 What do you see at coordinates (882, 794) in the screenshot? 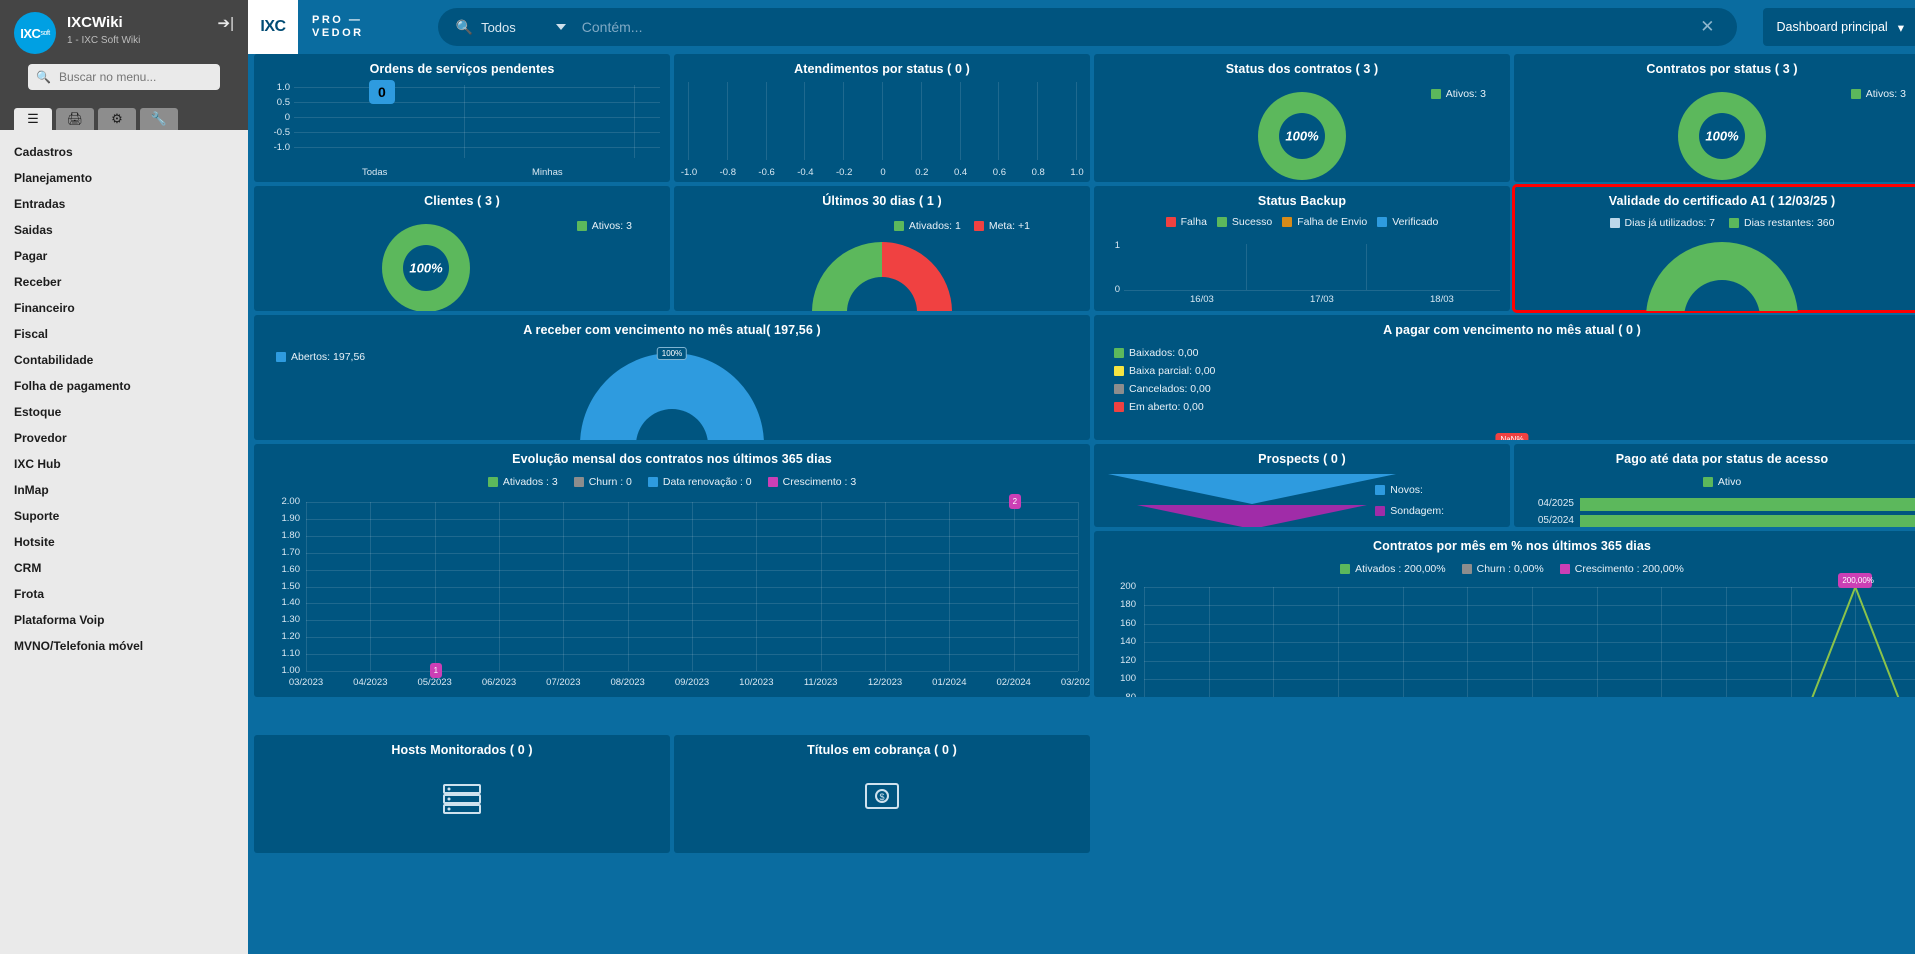
I see `widget-titulos-em-cobranca: Títulos em cobrança ( 0 ) $` at bounding box center [882, 794].